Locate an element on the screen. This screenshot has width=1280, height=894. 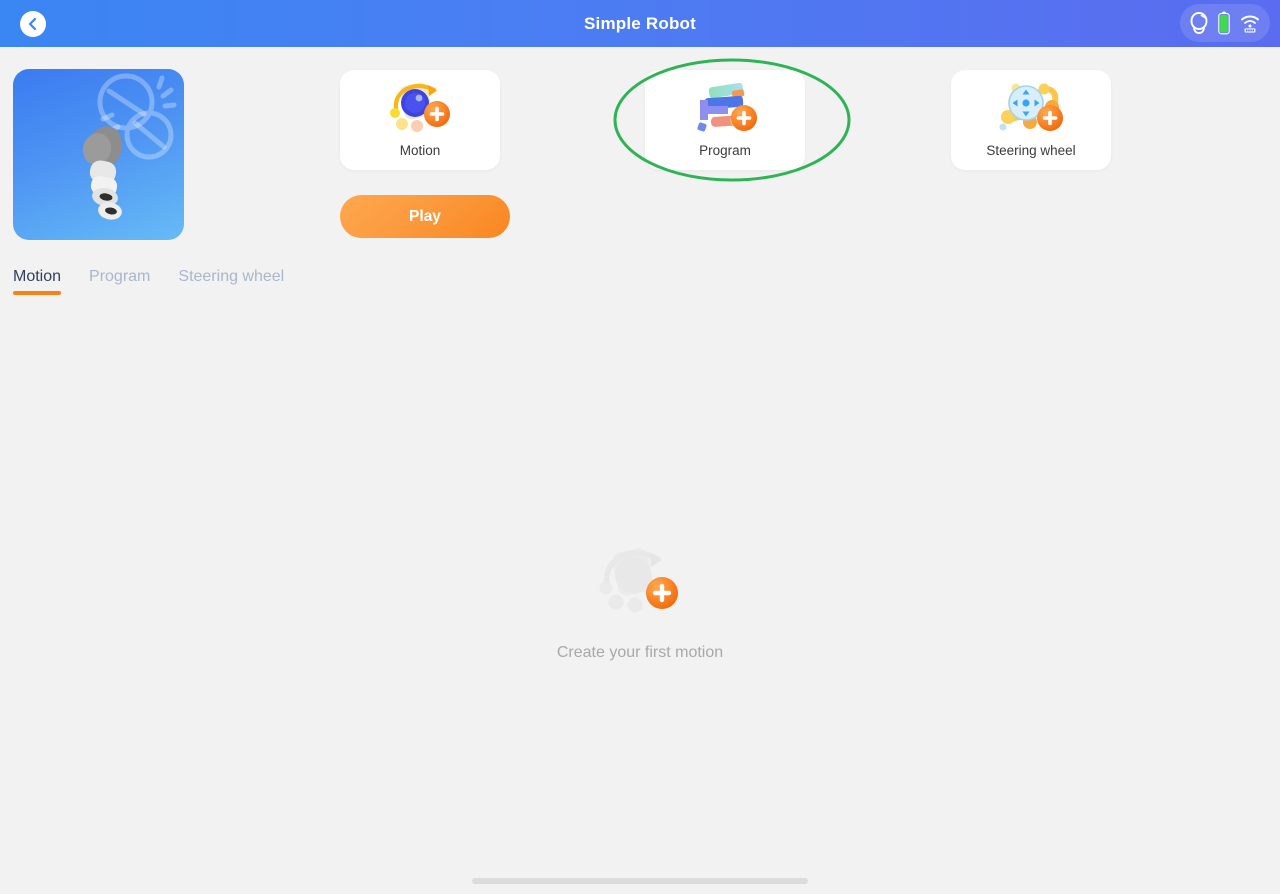
status-indicator-group is located at coordinates (1225, 23).